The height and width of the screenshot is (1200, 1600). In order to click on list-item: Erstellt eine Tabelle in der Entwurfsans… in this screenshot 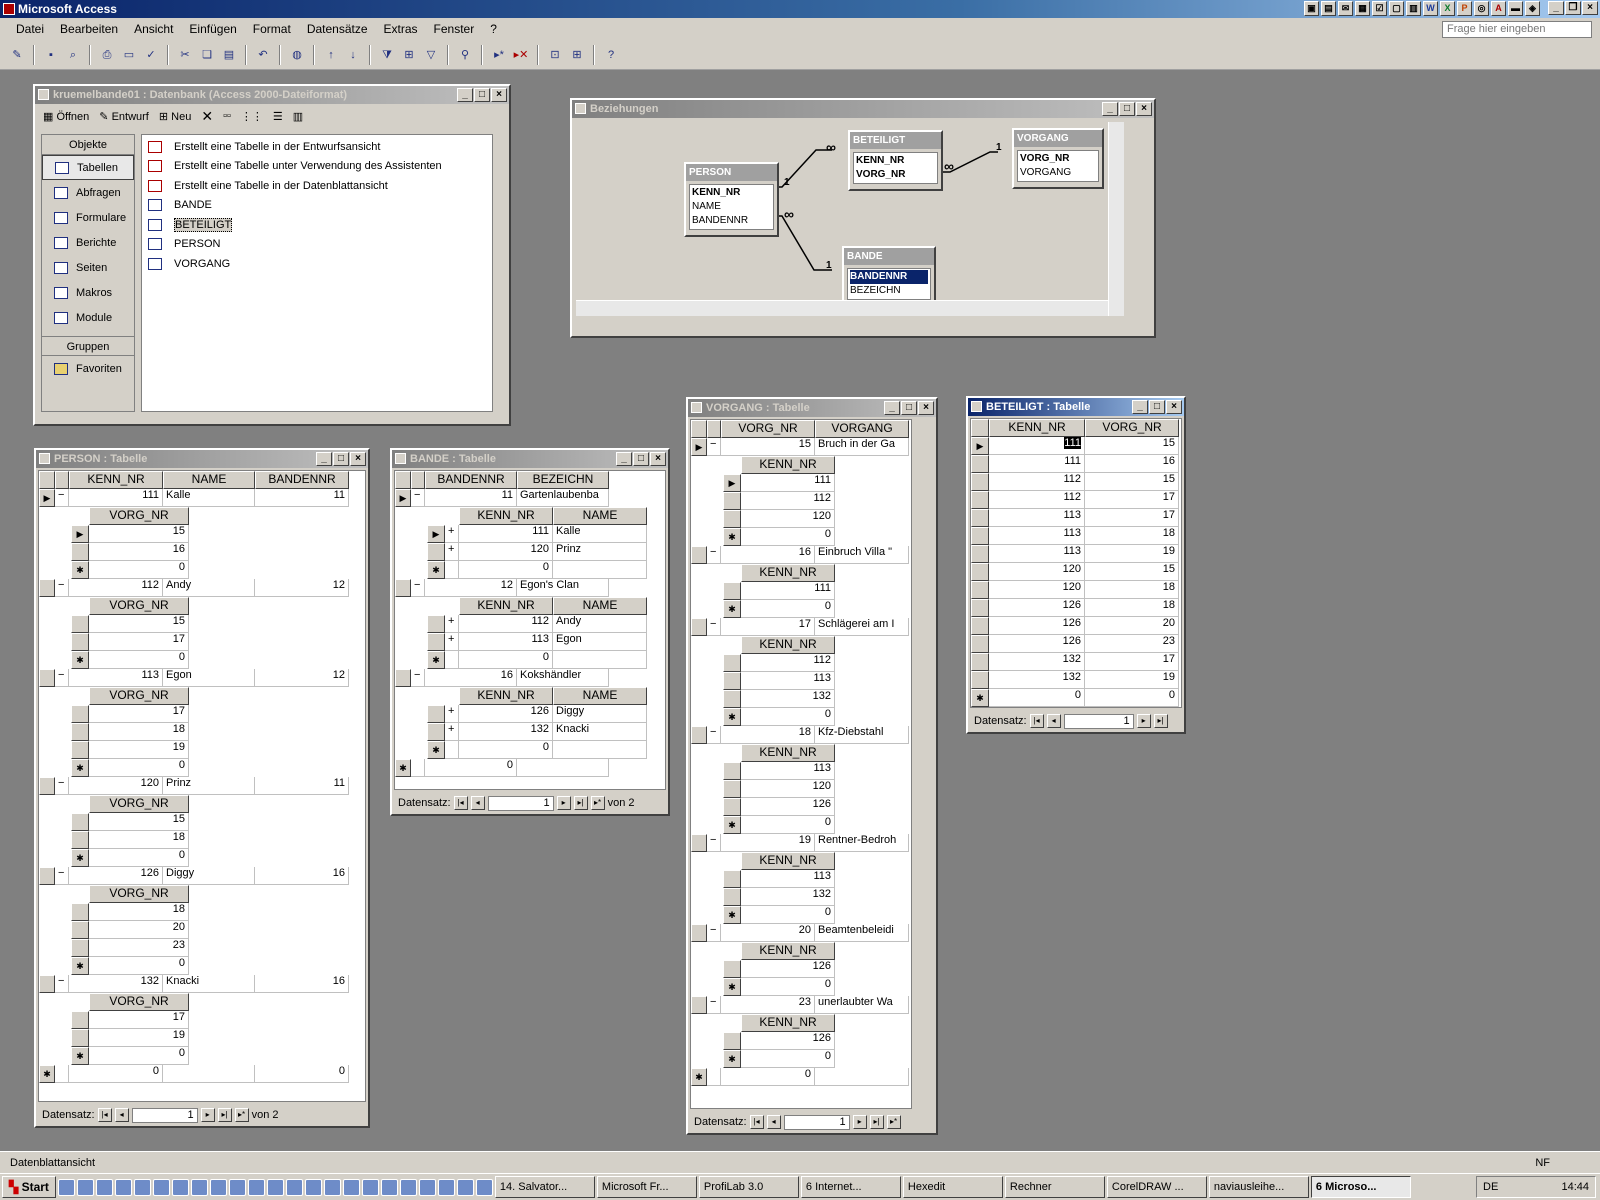, I will do `click(317, 147)`.